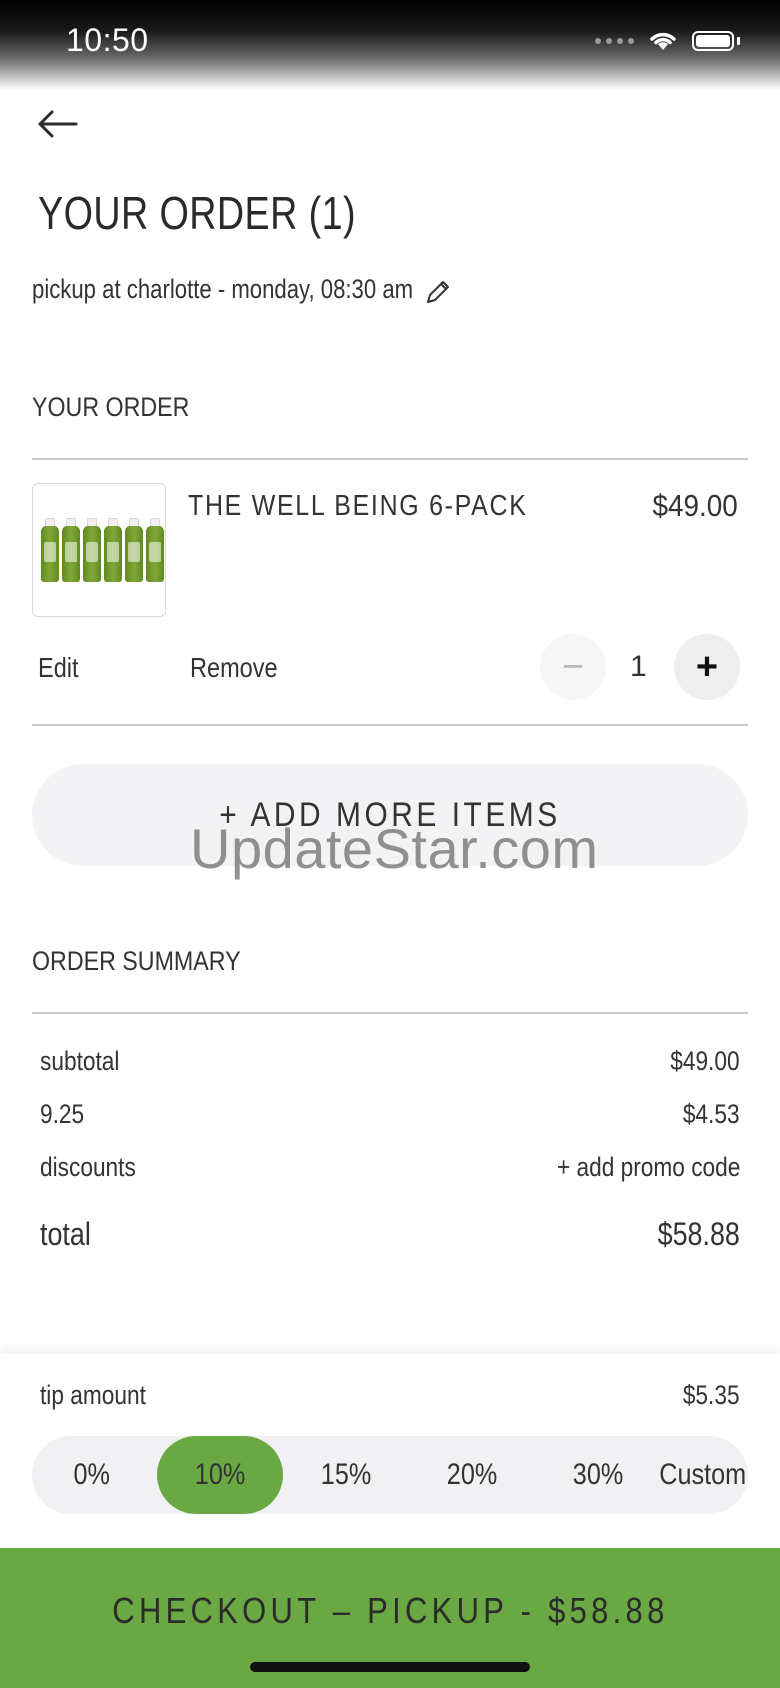  Describe the element at coordinates (705, 1061) in the screenshot. I see `summary-value: $49.00` at that location.